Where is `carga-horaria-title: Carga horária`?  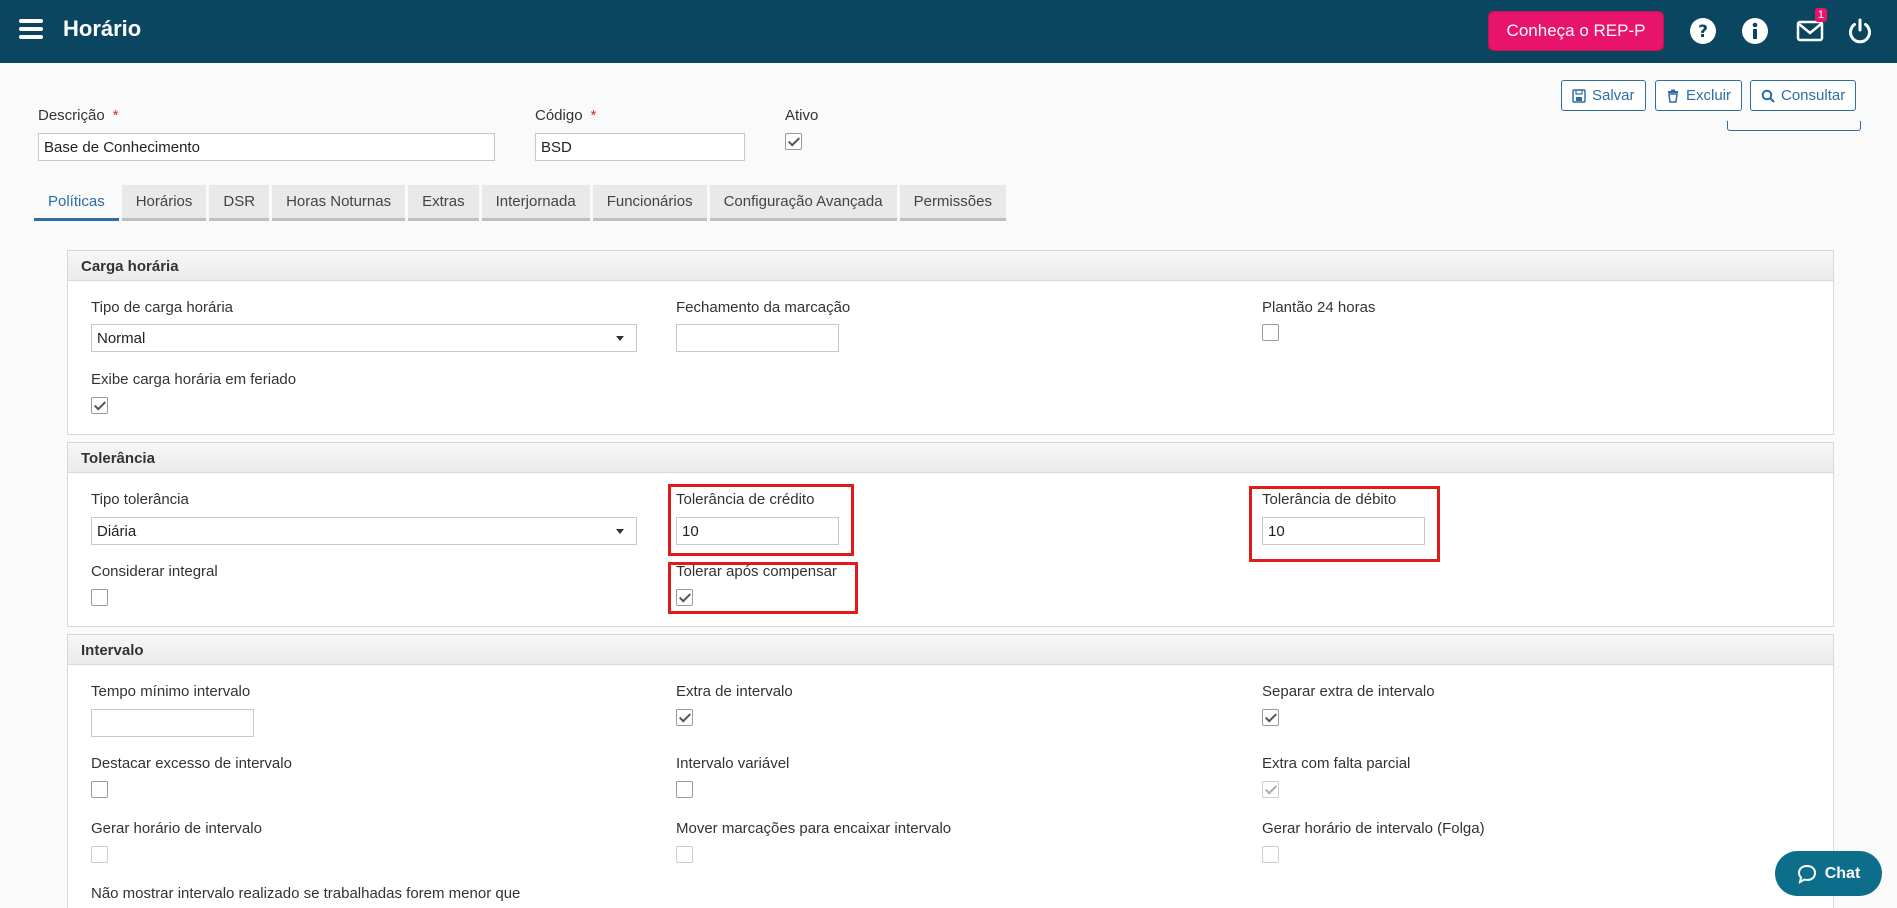 carga-horaria-title: Carga horária is located at coordinates (950, 266).